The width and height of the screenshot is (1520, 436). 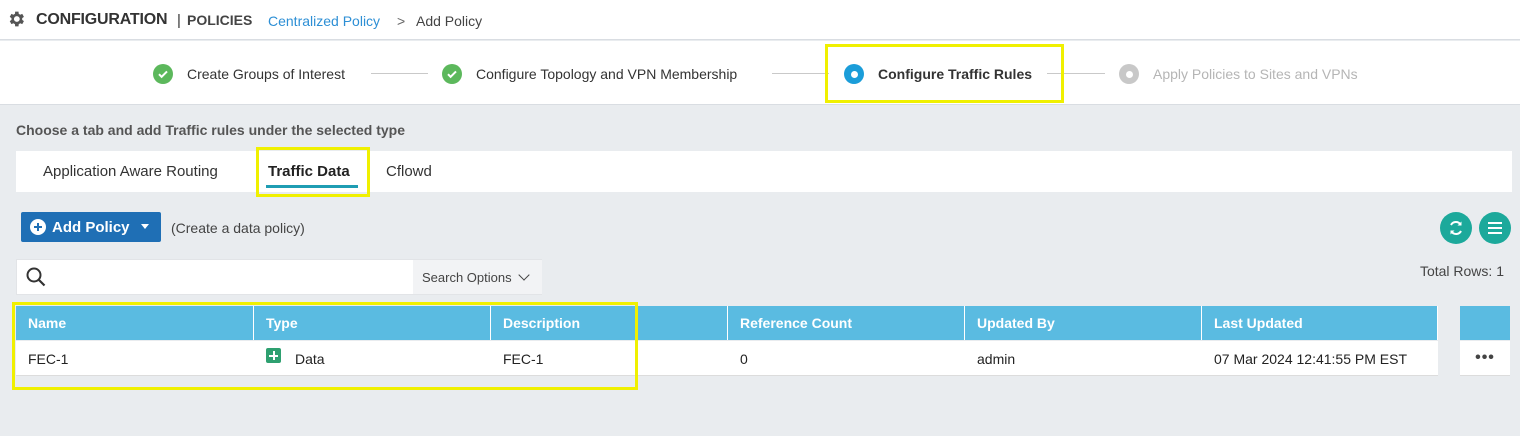 I want to click on search-icon, so click(x=36, y=277).